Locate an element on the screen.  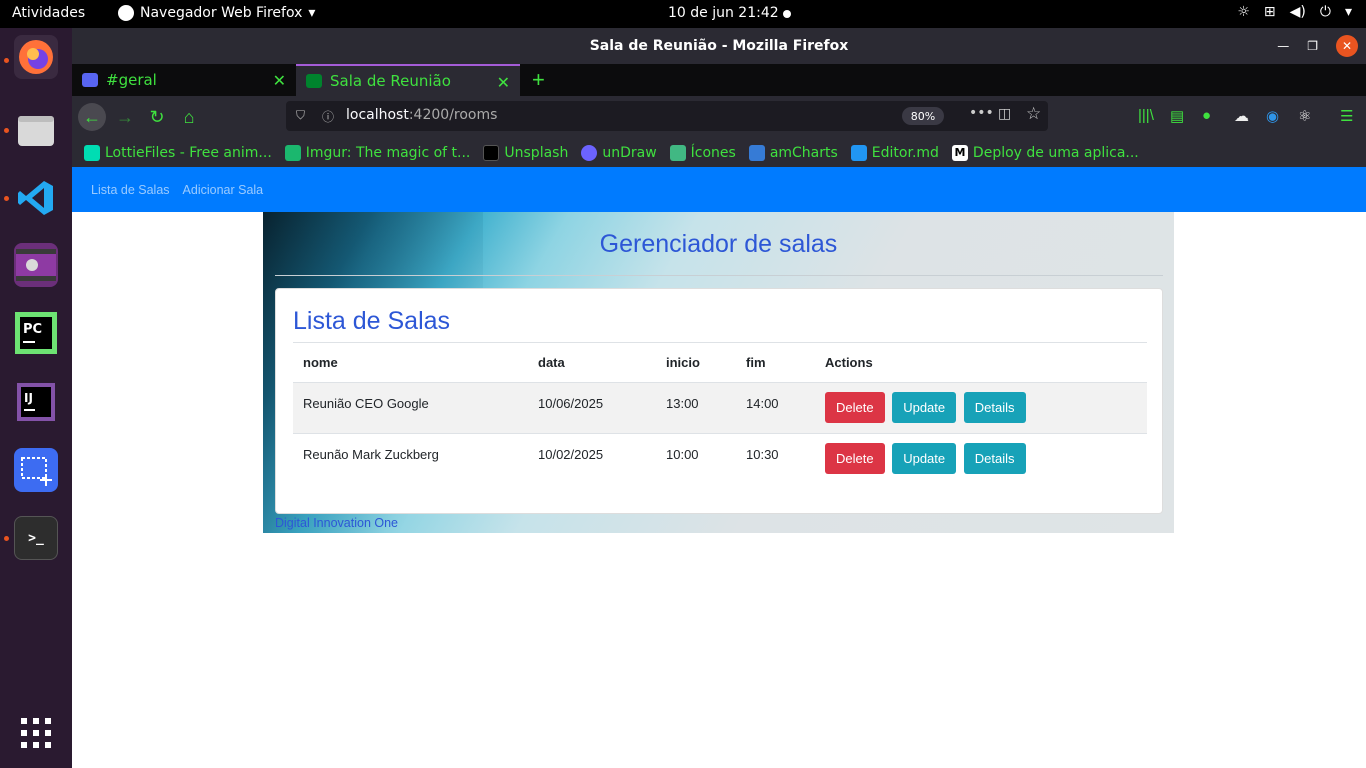
bookmark-item: Unsplash is located at coordinates (526, 152).